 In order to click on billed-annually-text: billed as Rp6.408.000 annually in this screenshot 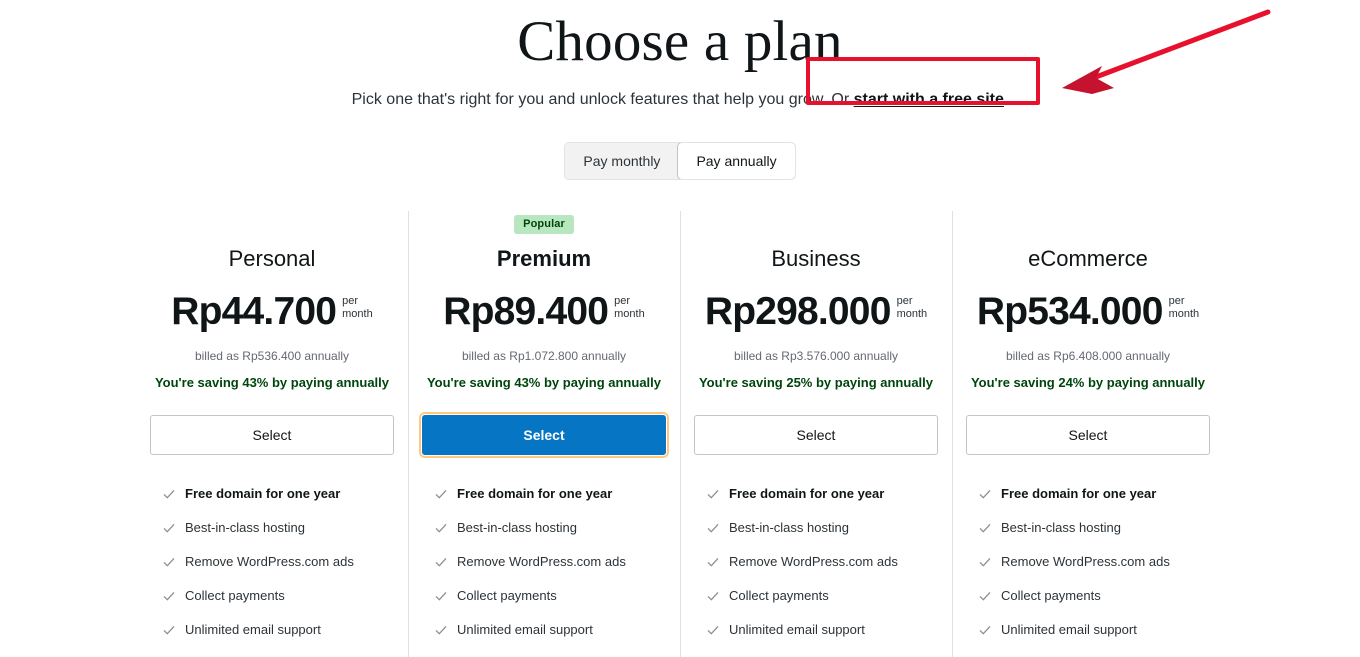, I will do `click(1088, 356)`.